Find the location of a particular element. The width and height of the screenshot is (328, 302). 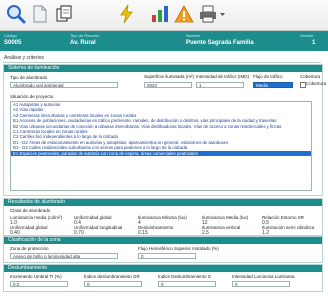

breadcrumb: Análisis y criterios is located at coordinates (24, 58).